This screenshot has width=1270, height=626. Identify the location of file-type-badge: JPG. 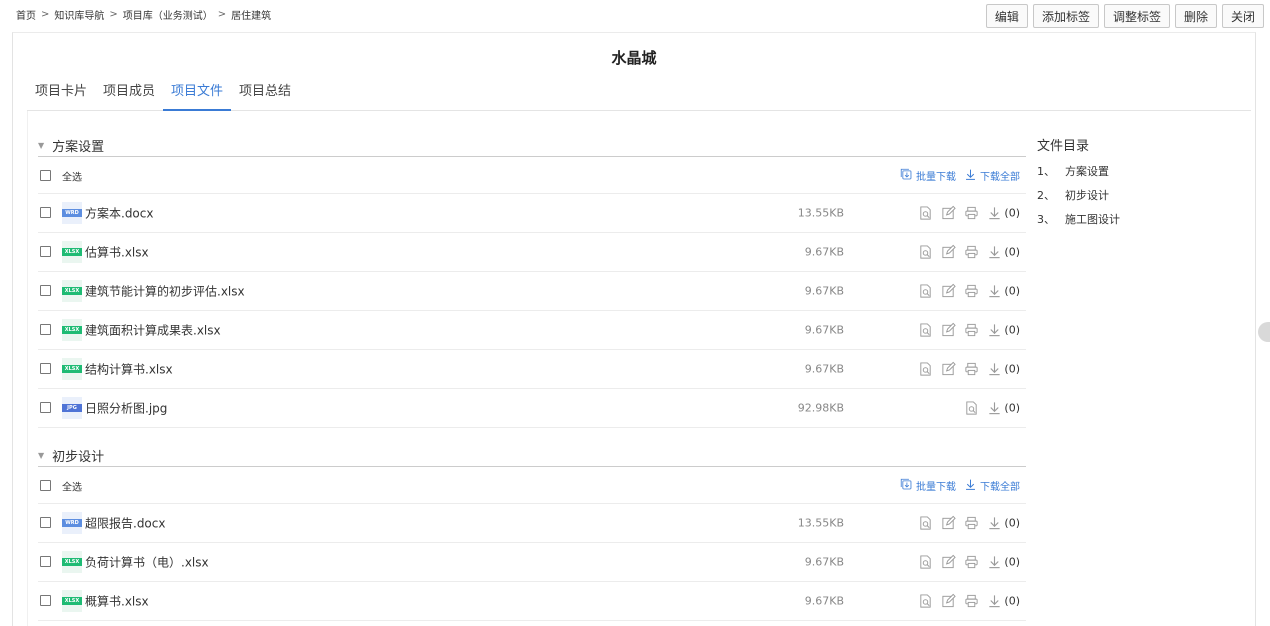
(72, 408).